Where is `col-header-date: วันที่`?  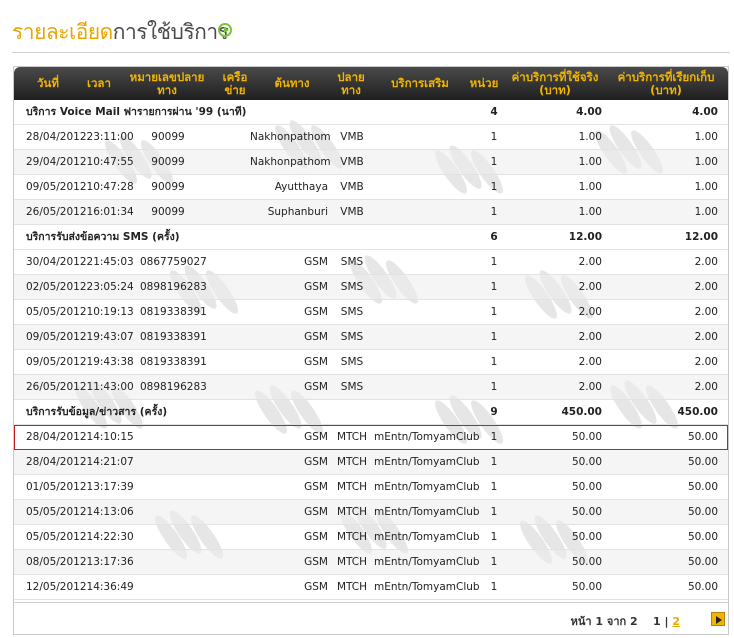 col-header-date: วันที่ is located at coordinates (48, 83).